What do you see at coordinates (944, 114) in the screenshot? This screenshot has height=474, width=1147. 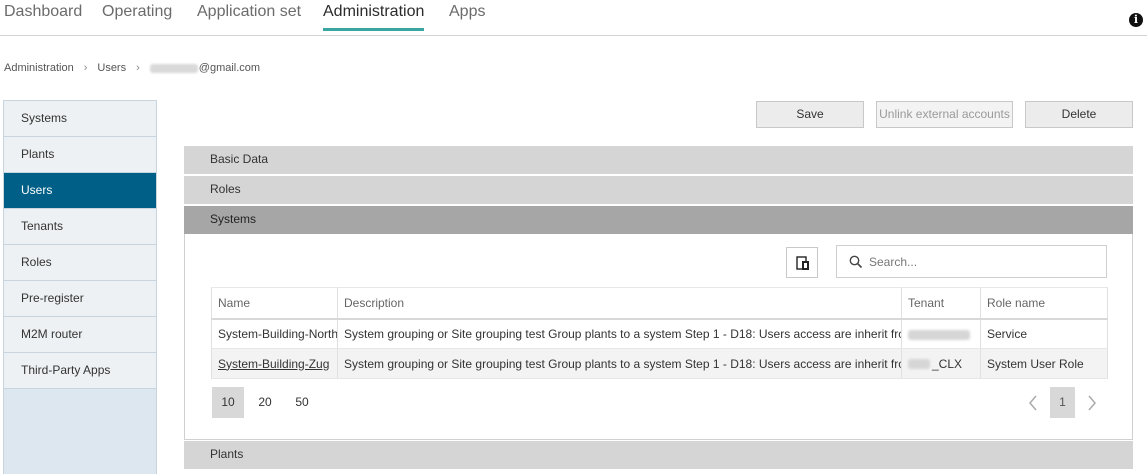 I see `unlink-external-accounts-button: Unlink external accounts` at bounding box center [944, 114].